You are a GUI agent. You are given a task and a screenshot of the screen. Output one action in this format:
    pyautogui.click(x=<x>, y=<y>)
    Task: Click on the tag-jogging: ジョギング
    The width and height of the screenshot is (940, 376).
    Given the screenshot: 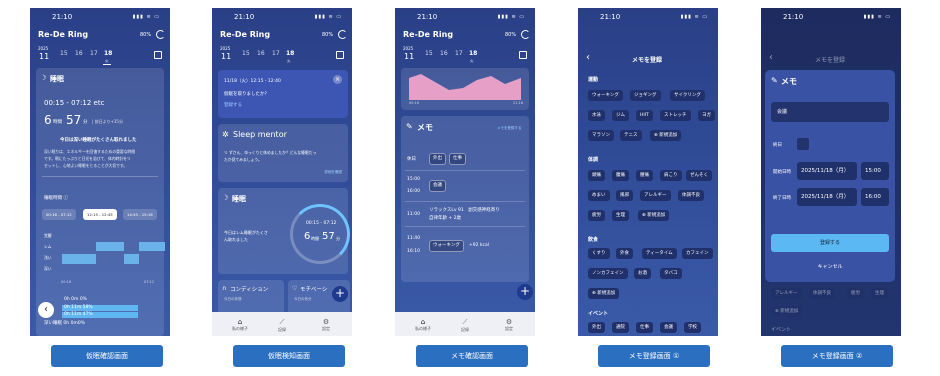 What is the action you would take?
    pyautogui.click(x=645, y=95)
    